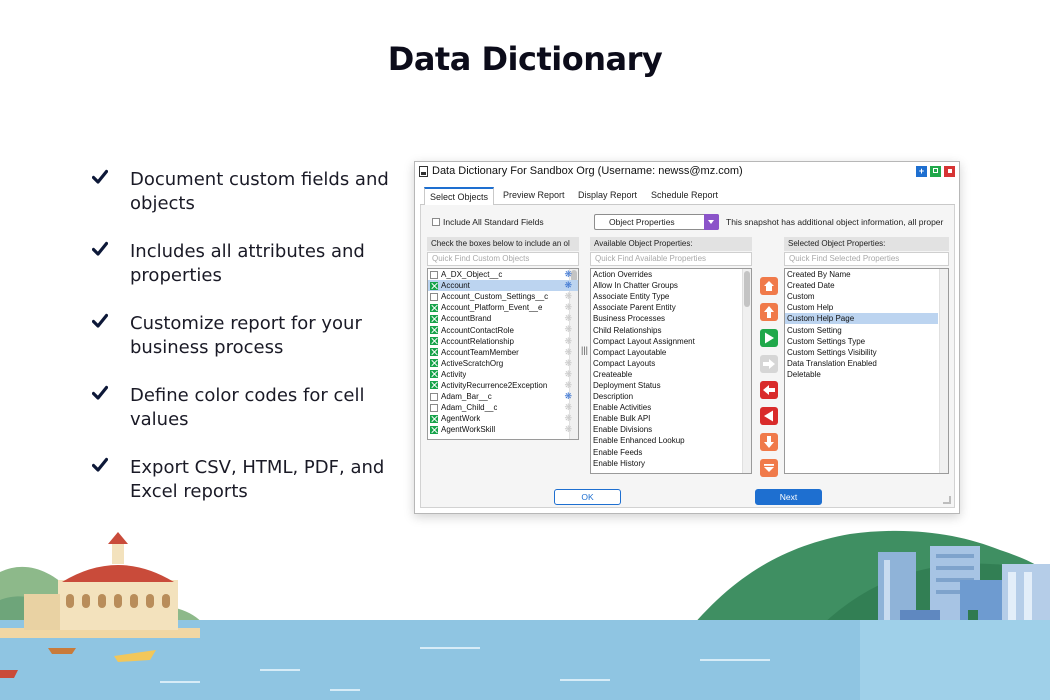  Describe the element at coordinates (943, 371) in the screenshot. I see `selected-scrollbar` at that location.